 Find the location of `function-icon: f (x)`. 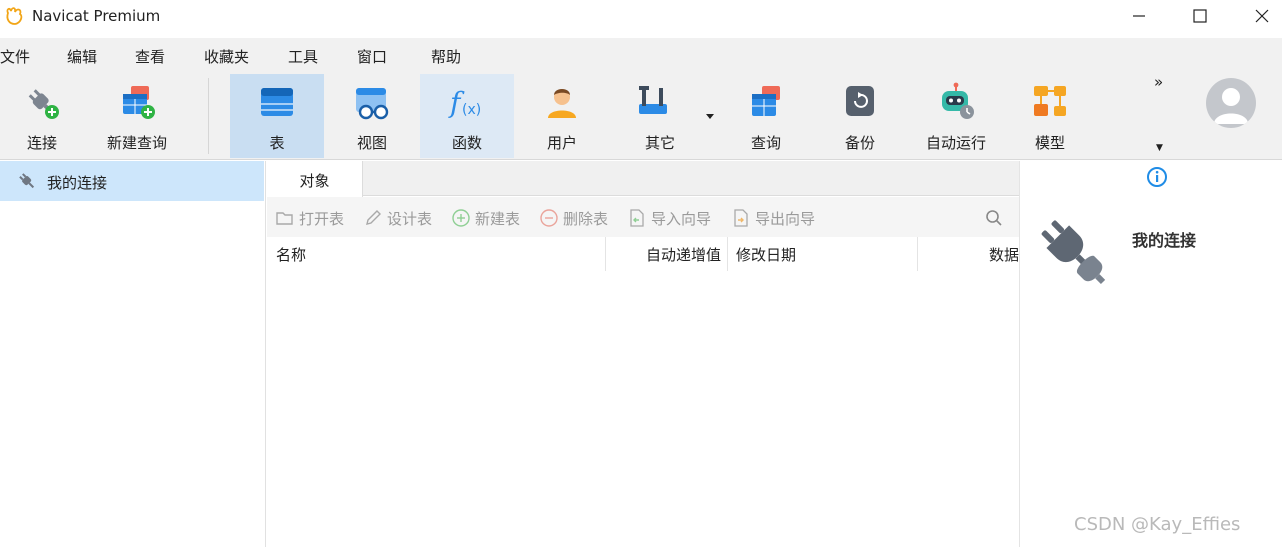

function-icon: f (x) is located at coordinates (464, 102).